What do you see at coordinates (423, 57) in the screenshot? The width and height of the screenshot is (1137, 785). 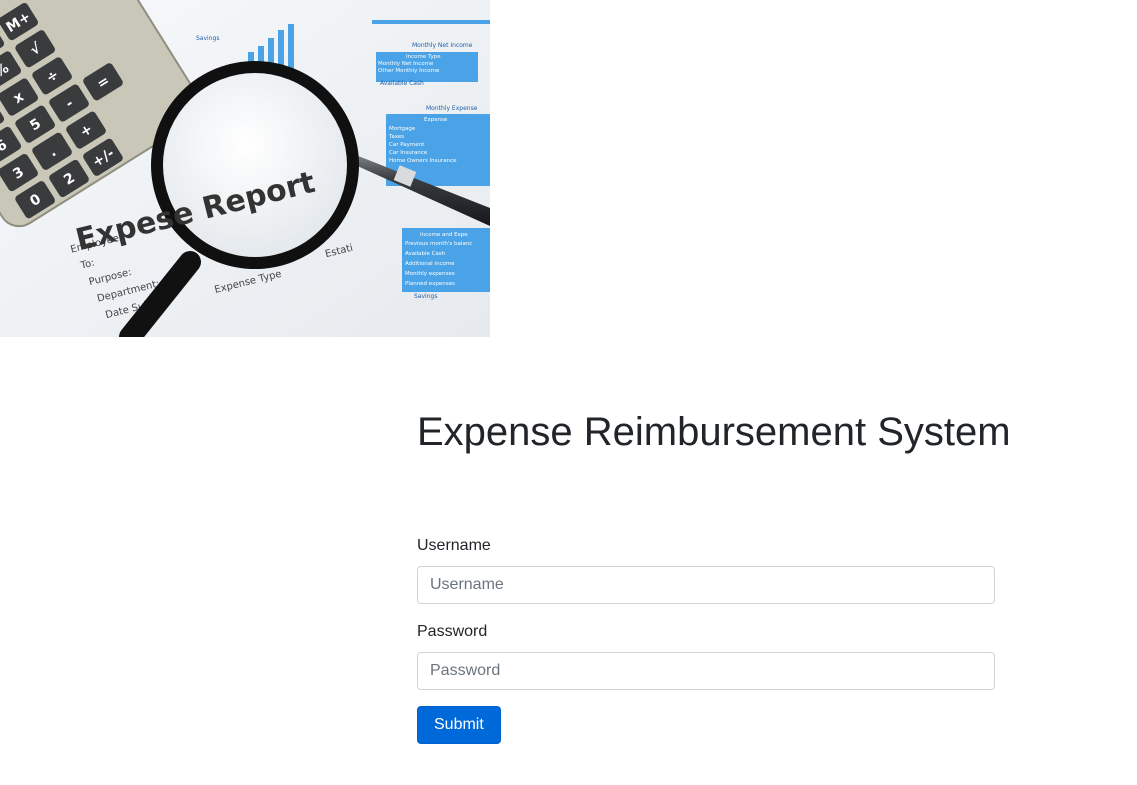 I see `sheet-label: Income Type` at bounding box center [423, 57].